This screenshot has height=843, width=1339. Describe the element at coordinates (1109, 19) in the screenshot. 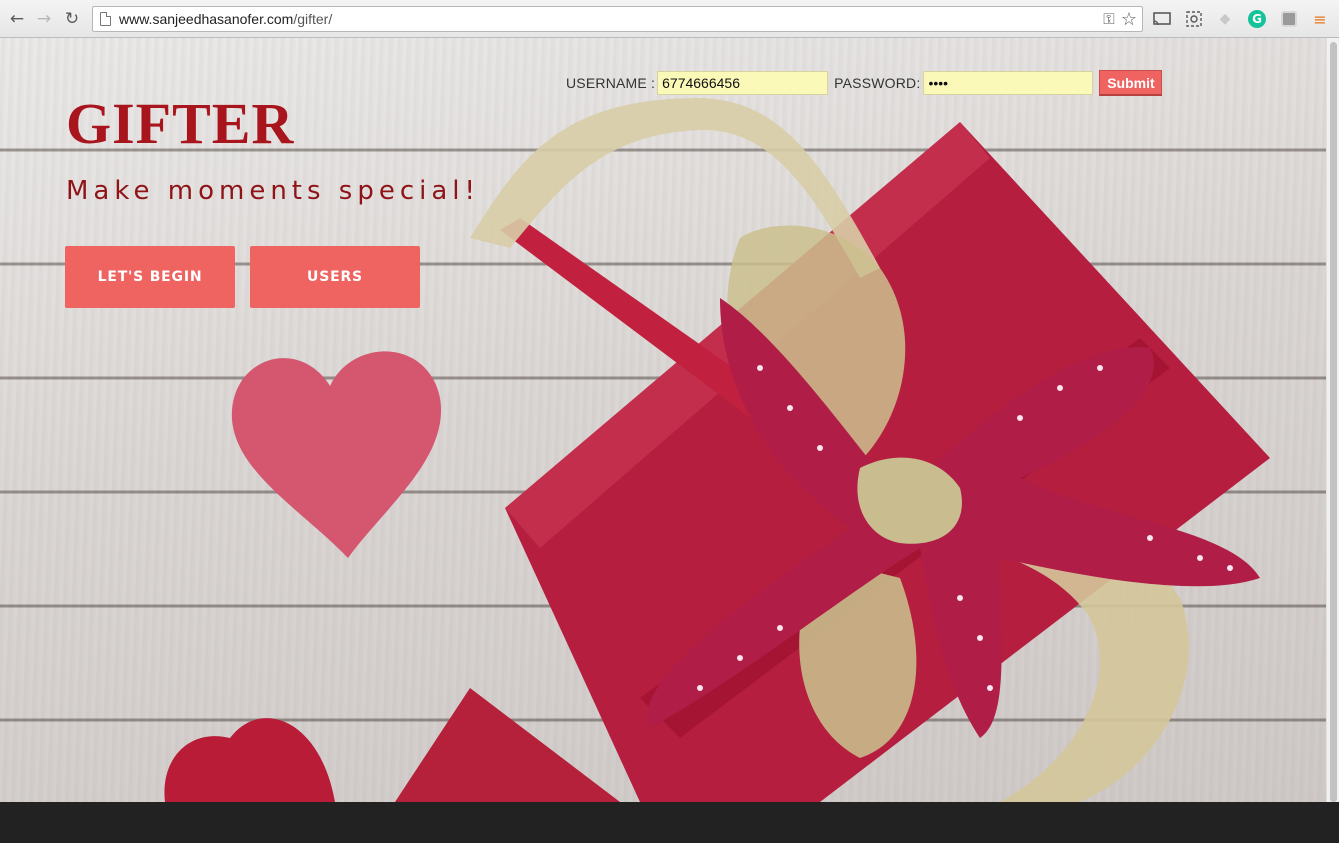

I see `key-icon: ⚿` at that location.